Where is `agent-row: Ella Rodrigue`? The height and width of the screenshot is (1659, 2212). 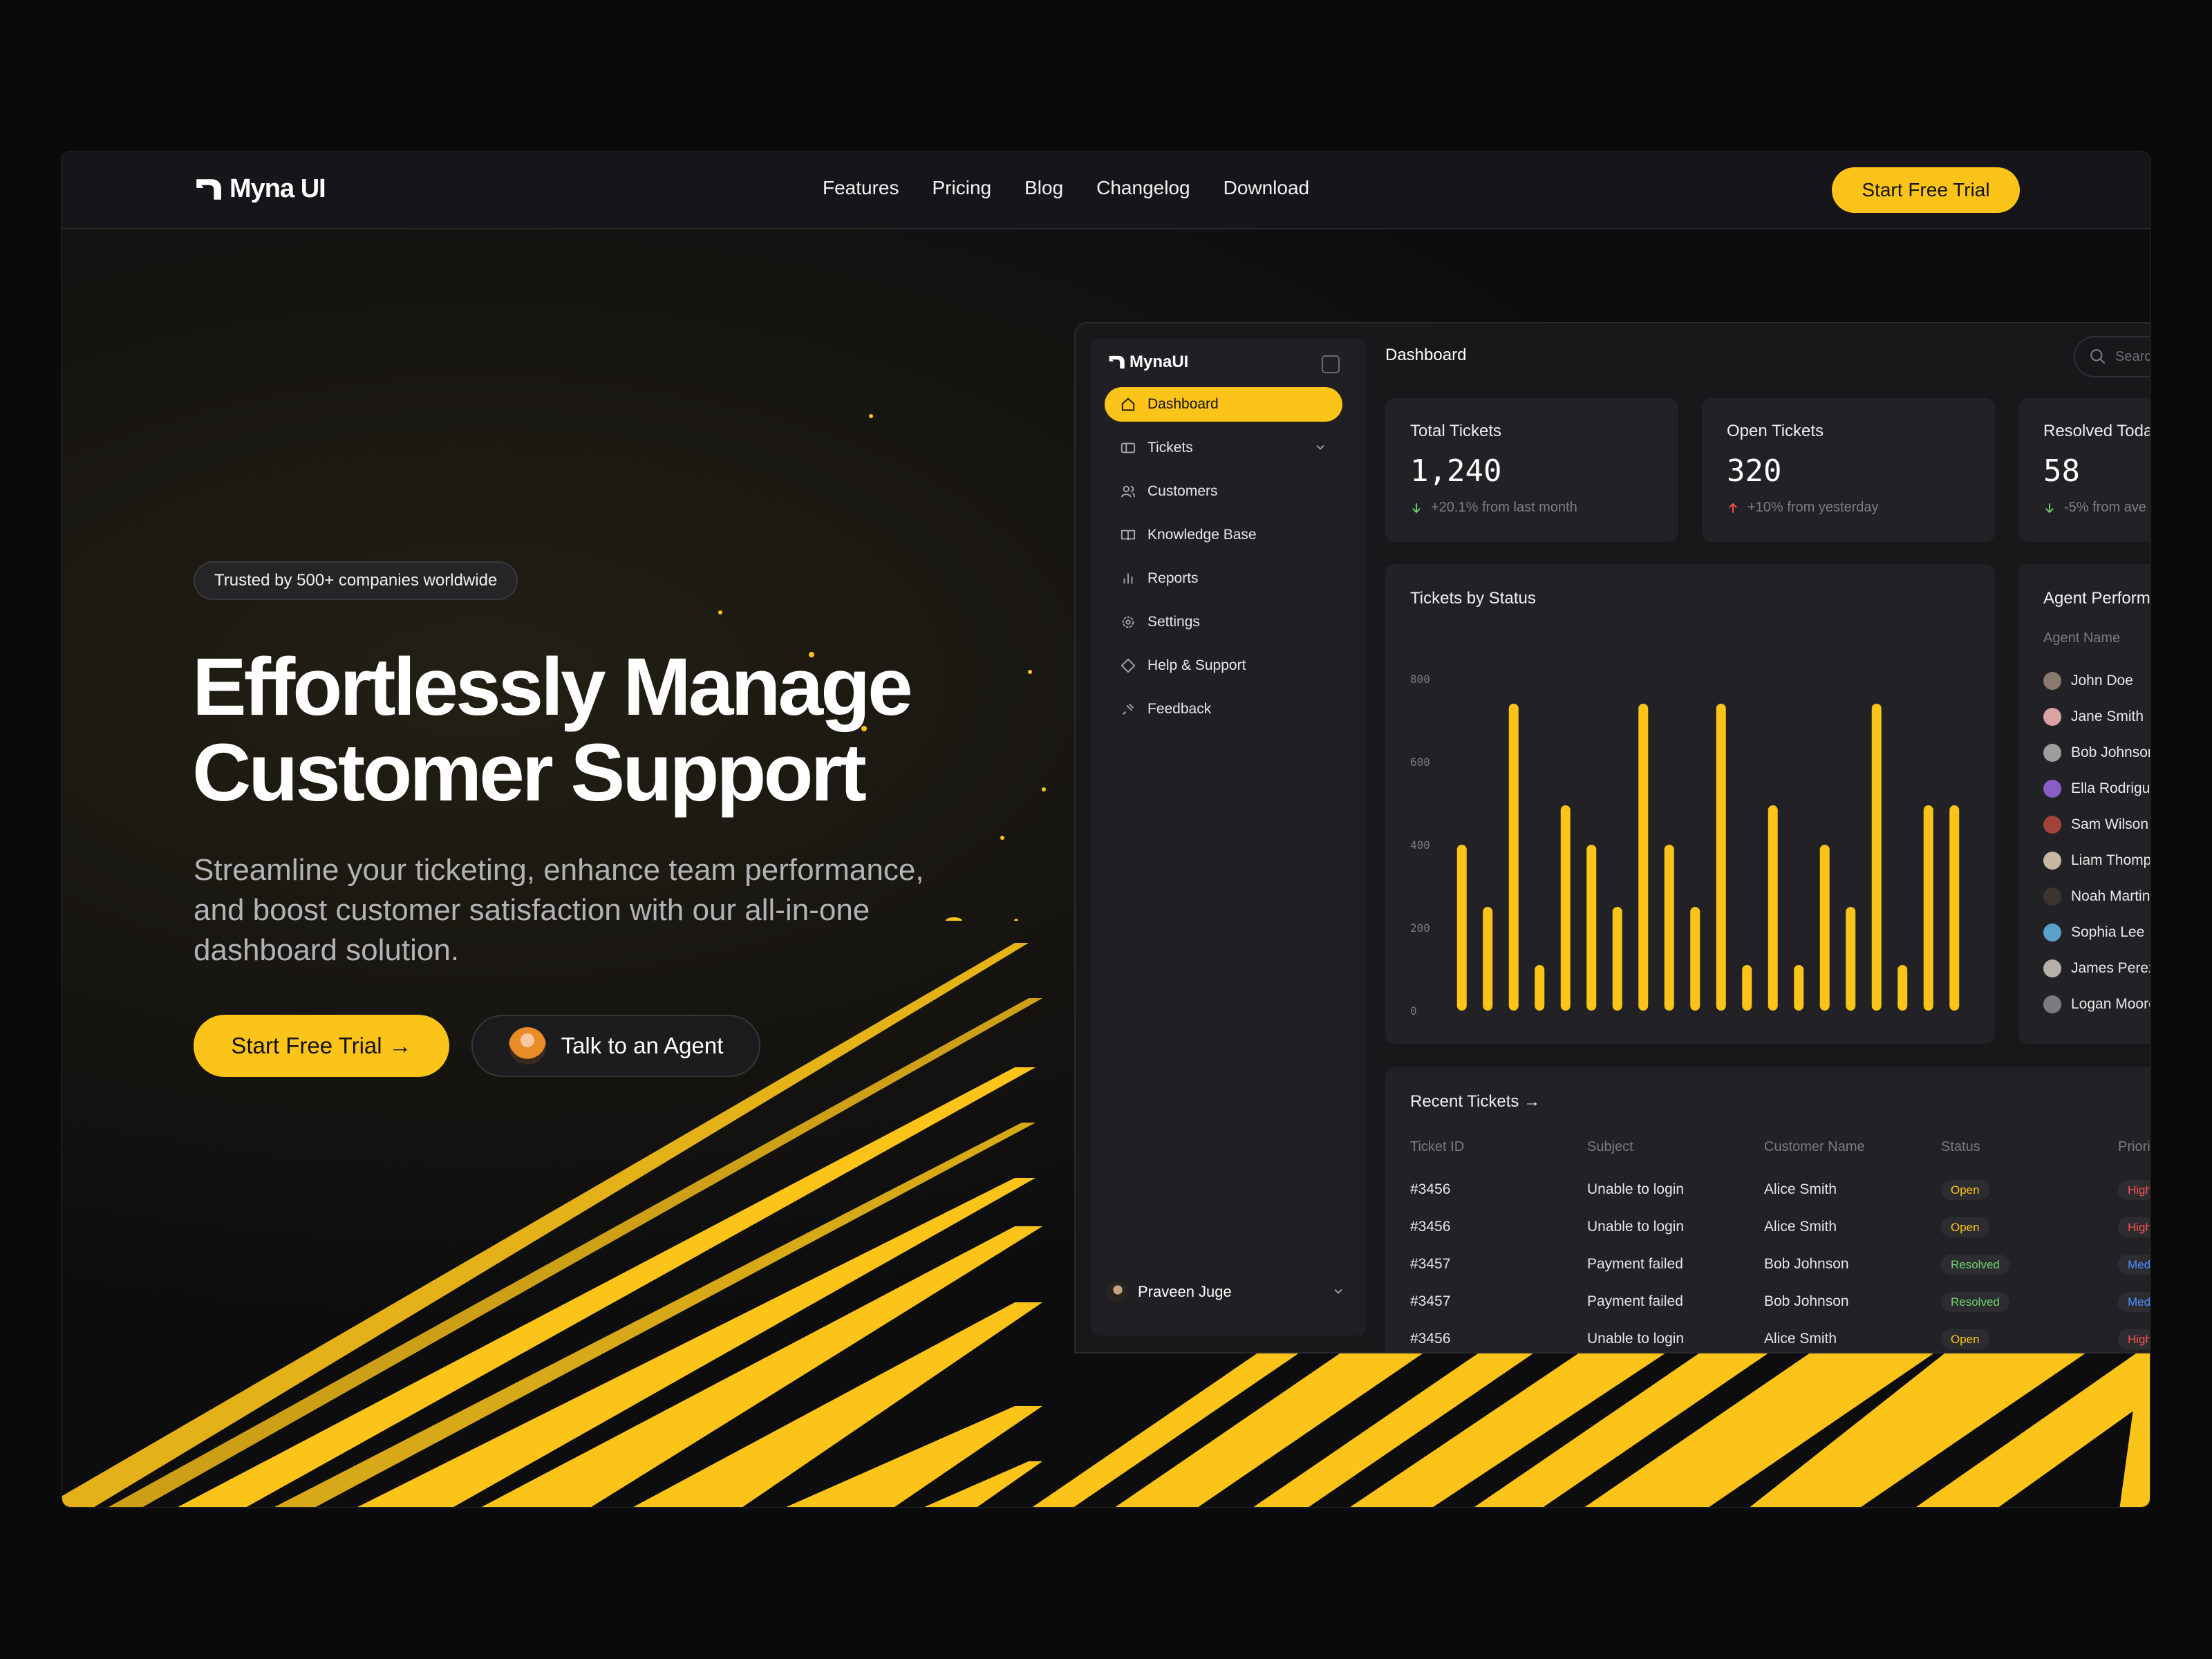 agent-row: Ella Rodrigue is located at coordinates (2097, 789).